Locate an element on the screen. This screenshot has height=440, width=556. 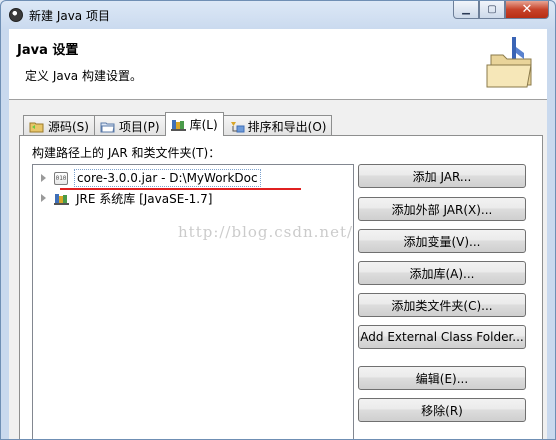
tab-libraries: 库(L) is located at coordinates (194, 124).